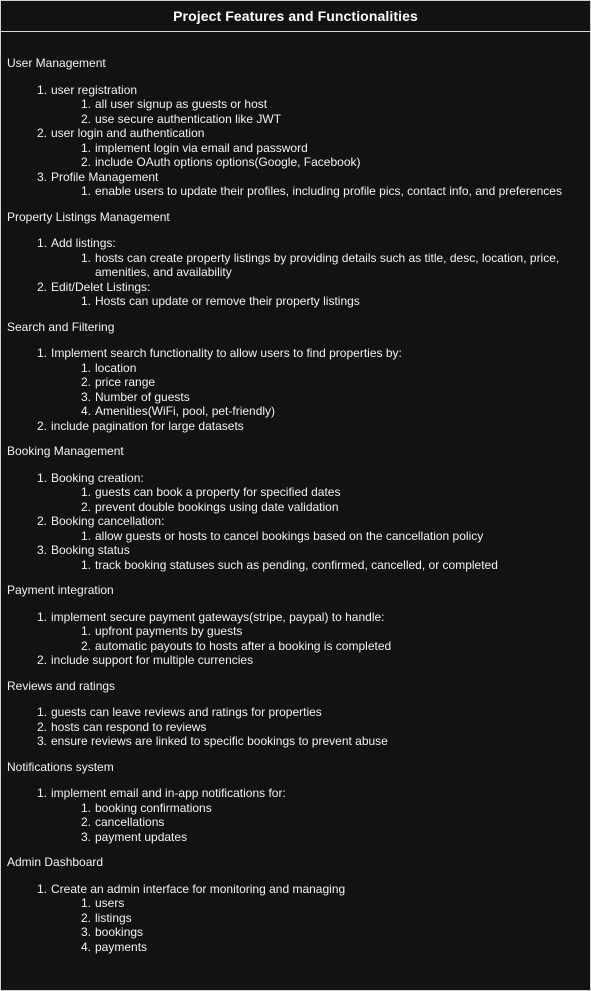 The width and height of the screenshot is (591, 991). What do you see at coordinates (108, 521) in the screenshot?
I see `list-item-text: Booking cancellation:` at bounding box center [108, 521].